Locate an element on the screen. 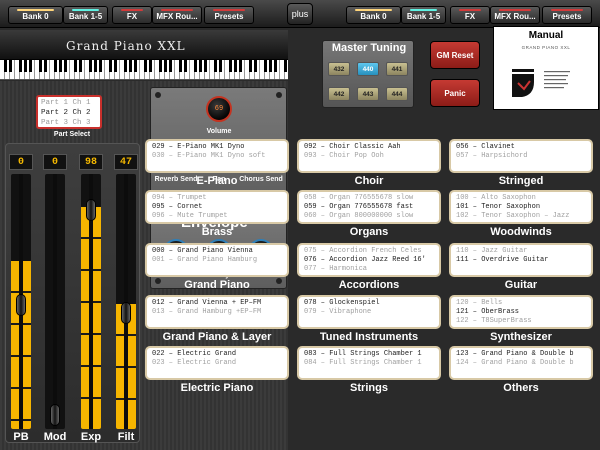 Image resolution: width=600 pixels, height=450 pixels. tab-bank-0-right: Bank 0 is located at coordinates (373, 15).